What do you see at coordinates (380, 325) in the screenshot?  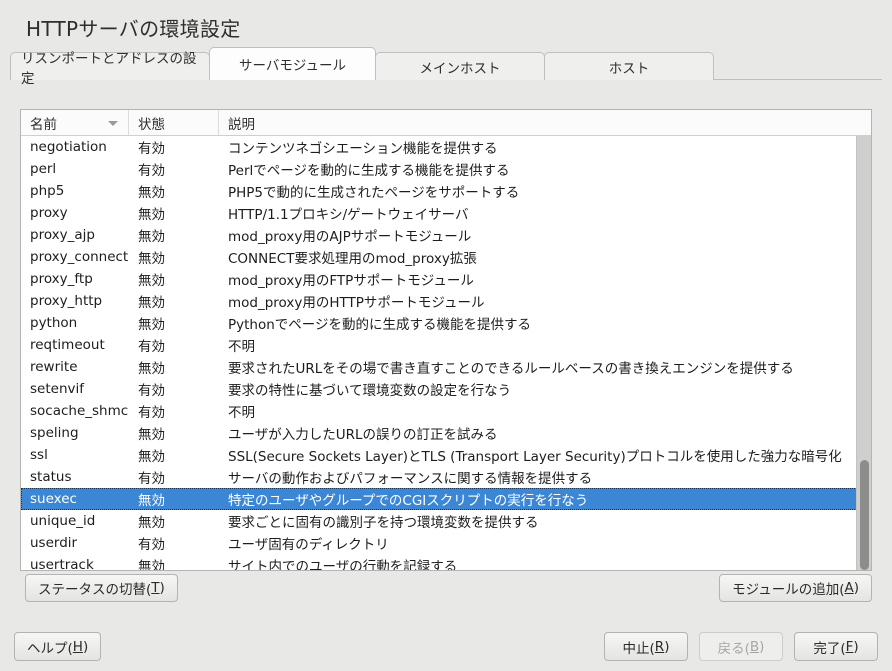 I see `cell-desc: Pythonでページを動的に生成する機能を提供する` at bounding box center [380, 325].